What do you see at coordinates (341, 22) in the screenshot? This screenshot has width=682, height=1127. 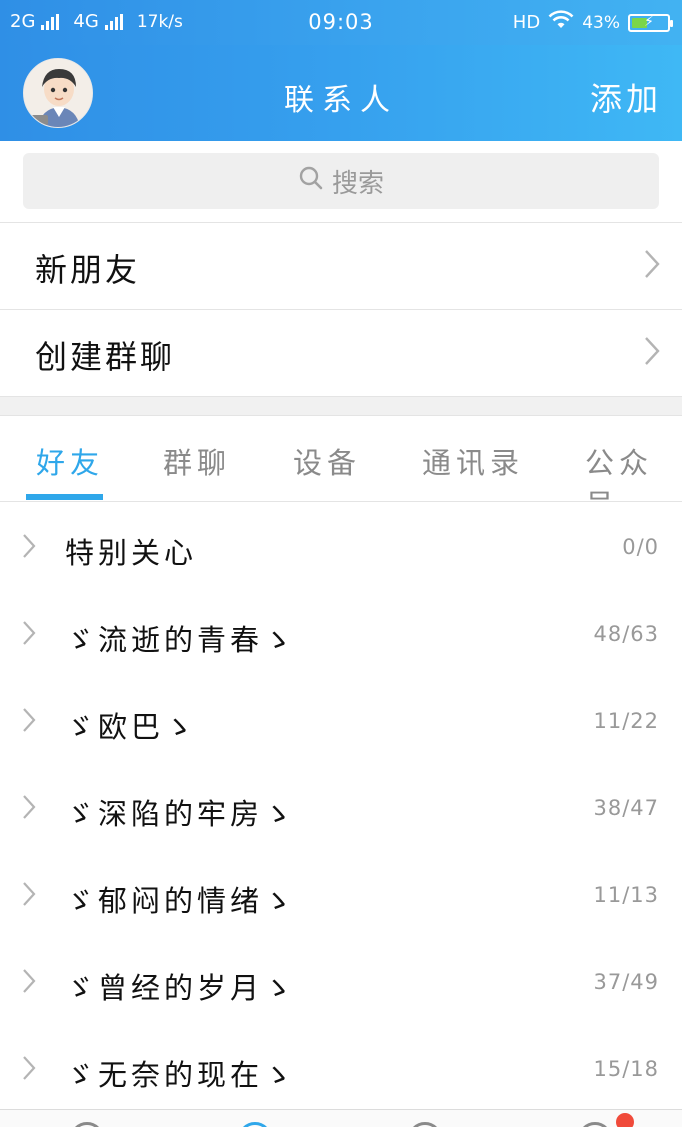 I see `status-bar: 2G 4G 17k/s 09:03 HD 43% ⚡` at bounding box center [341, 22].